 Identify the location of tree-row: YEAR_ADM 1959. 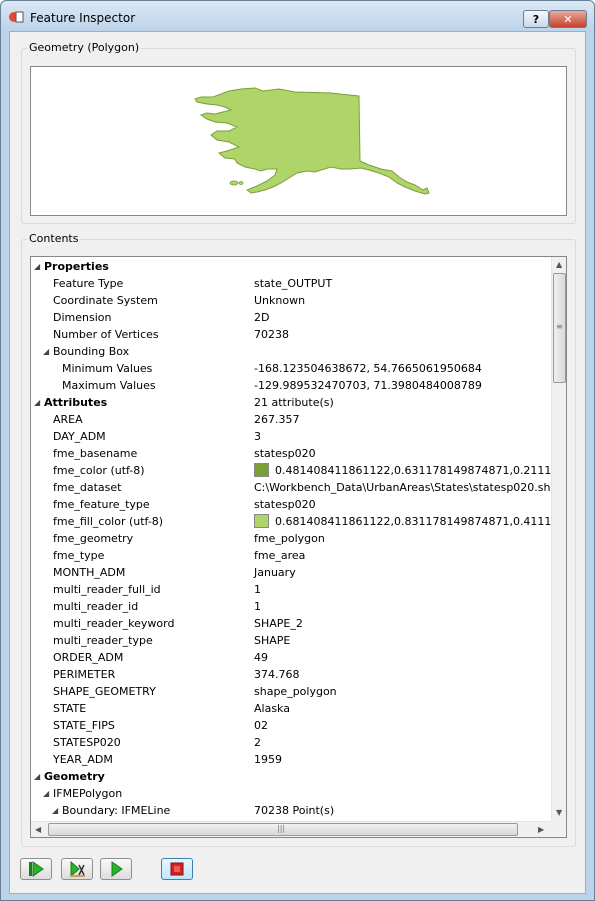
(291, 759).